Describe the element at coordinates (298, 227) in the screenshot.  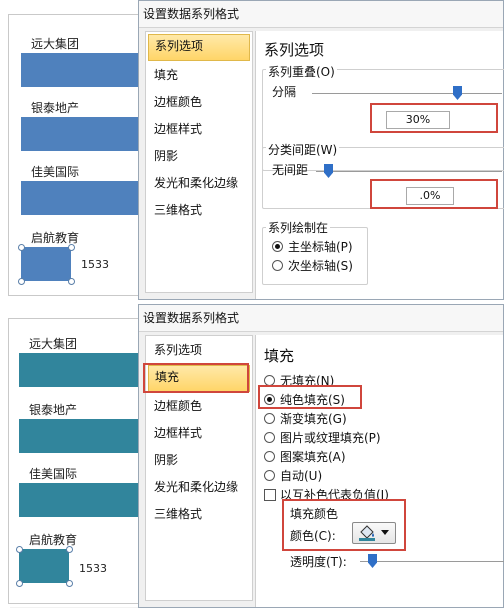
I see `plot-on-group-label: 系列绘制在` at that location.